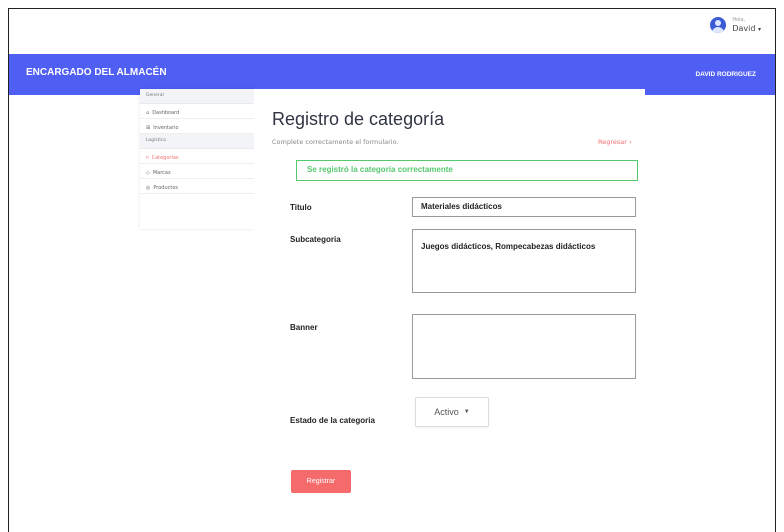 This screenshot has width=784, height=532. What do you see at coordinates (304, 327) in the screenshot?
I see `banner-label: Banner` at bounding box center [304, 327].